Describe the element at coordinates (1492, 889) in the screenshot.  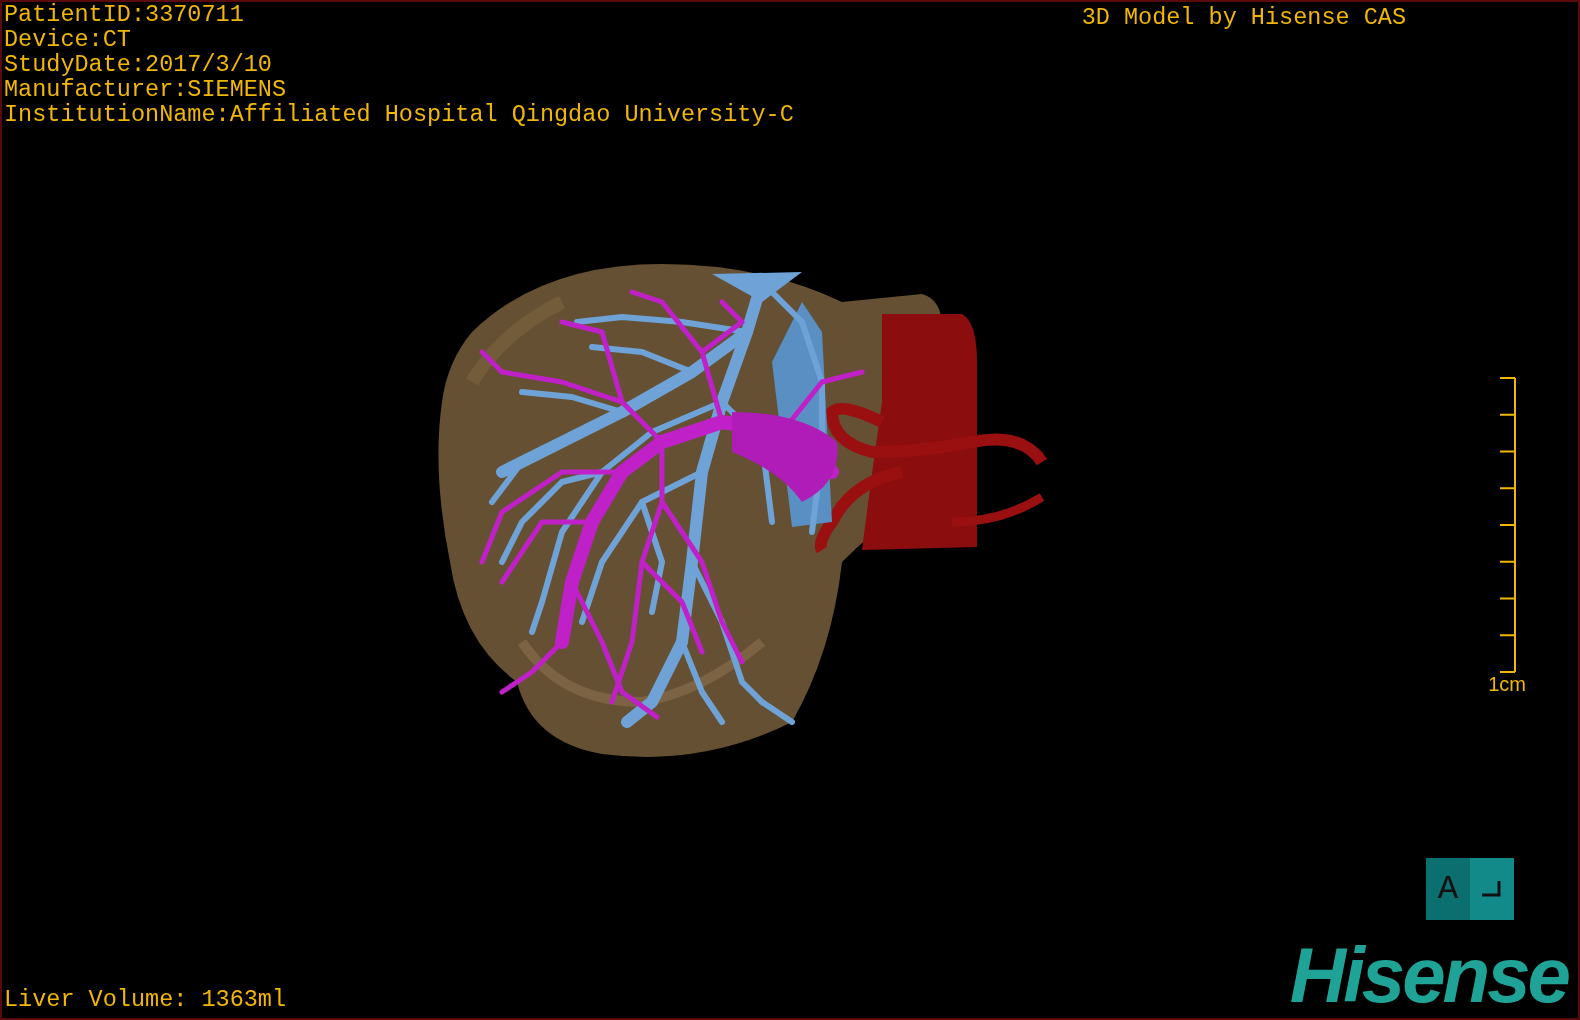
I see `corner-icon` at that location.